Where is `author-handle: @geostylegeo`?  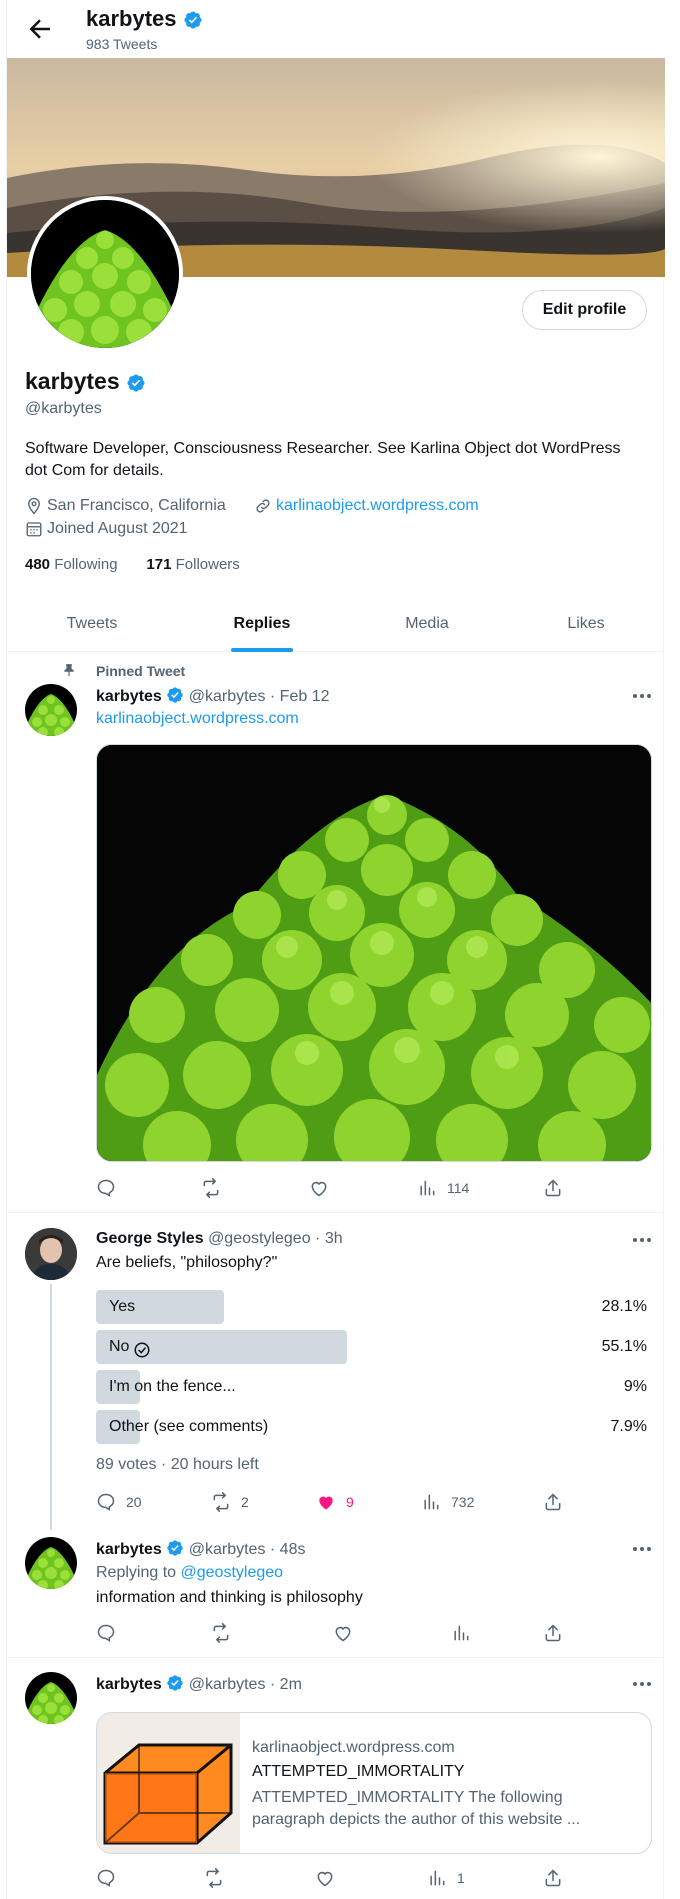 author-handle: @geostylegeo is located at coordinates (259, 1238).